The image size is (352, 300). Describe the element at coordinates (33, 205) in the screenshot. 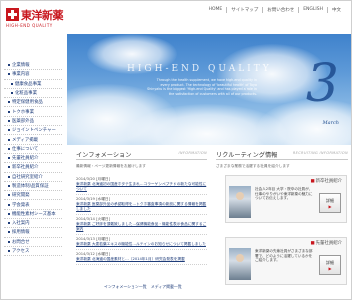

I see `sidebar-item: 学会発表` at that location.